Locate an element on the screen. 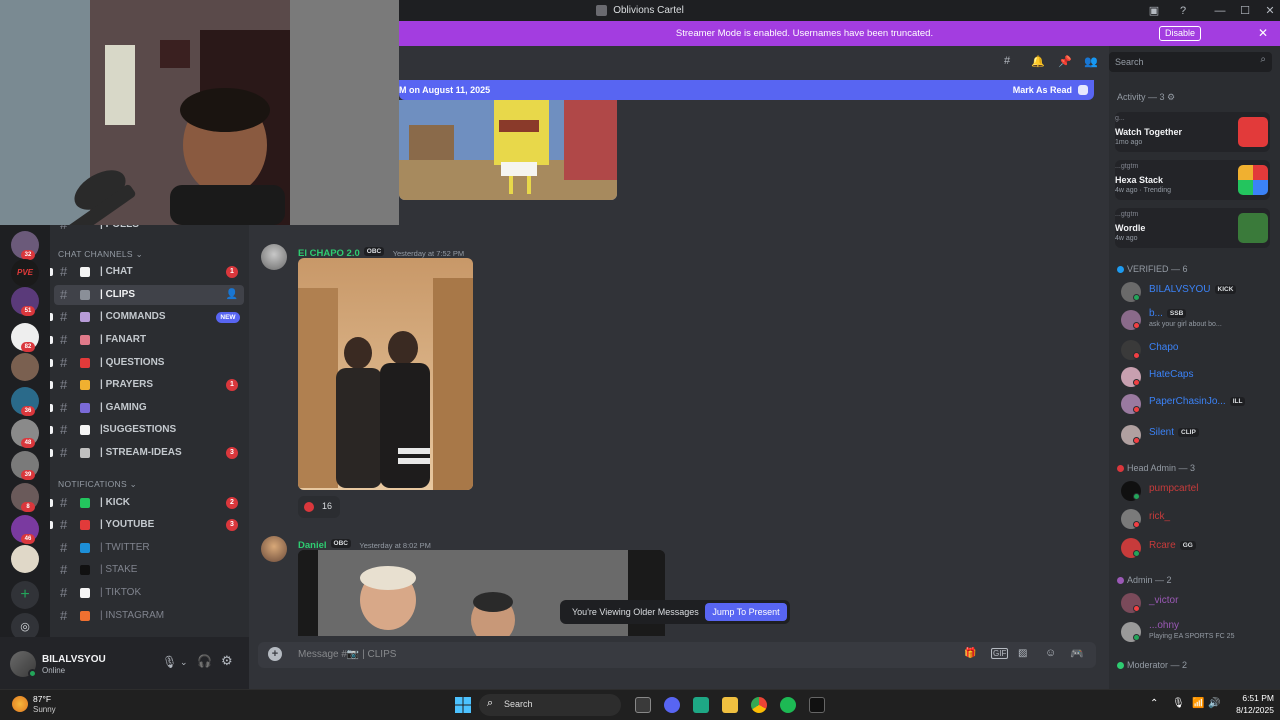 The height and width of the screenshot is (720, 1280). threads-icon: # is located at coordinates (1007, 61).